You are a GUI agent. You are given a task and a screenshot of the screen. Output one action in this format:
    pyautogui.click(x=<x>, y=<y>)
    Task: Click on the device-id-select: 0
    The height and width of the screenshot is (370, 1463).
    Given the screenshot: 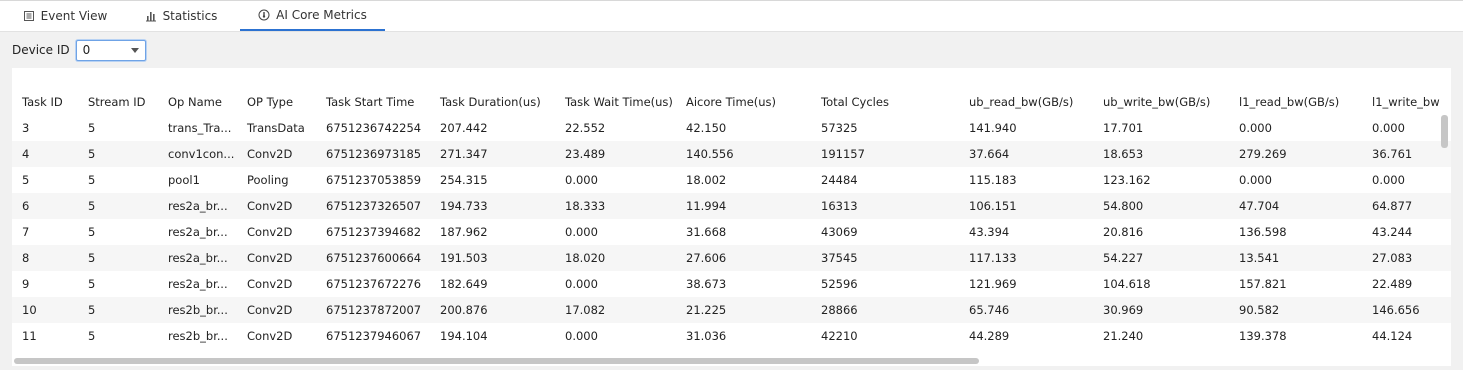 What is the action you would take?
    pyautogui.click(x=110, y=50)
    